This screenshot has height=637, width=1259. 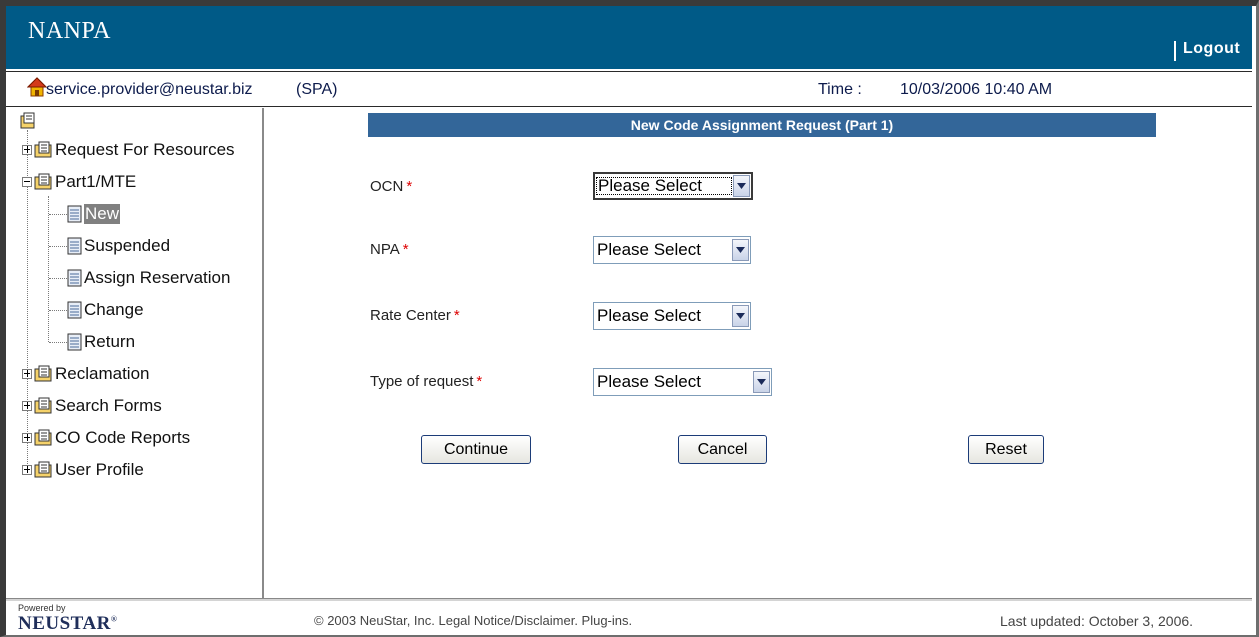 I want to click on collapse-icon, so click(x=27, y=182).